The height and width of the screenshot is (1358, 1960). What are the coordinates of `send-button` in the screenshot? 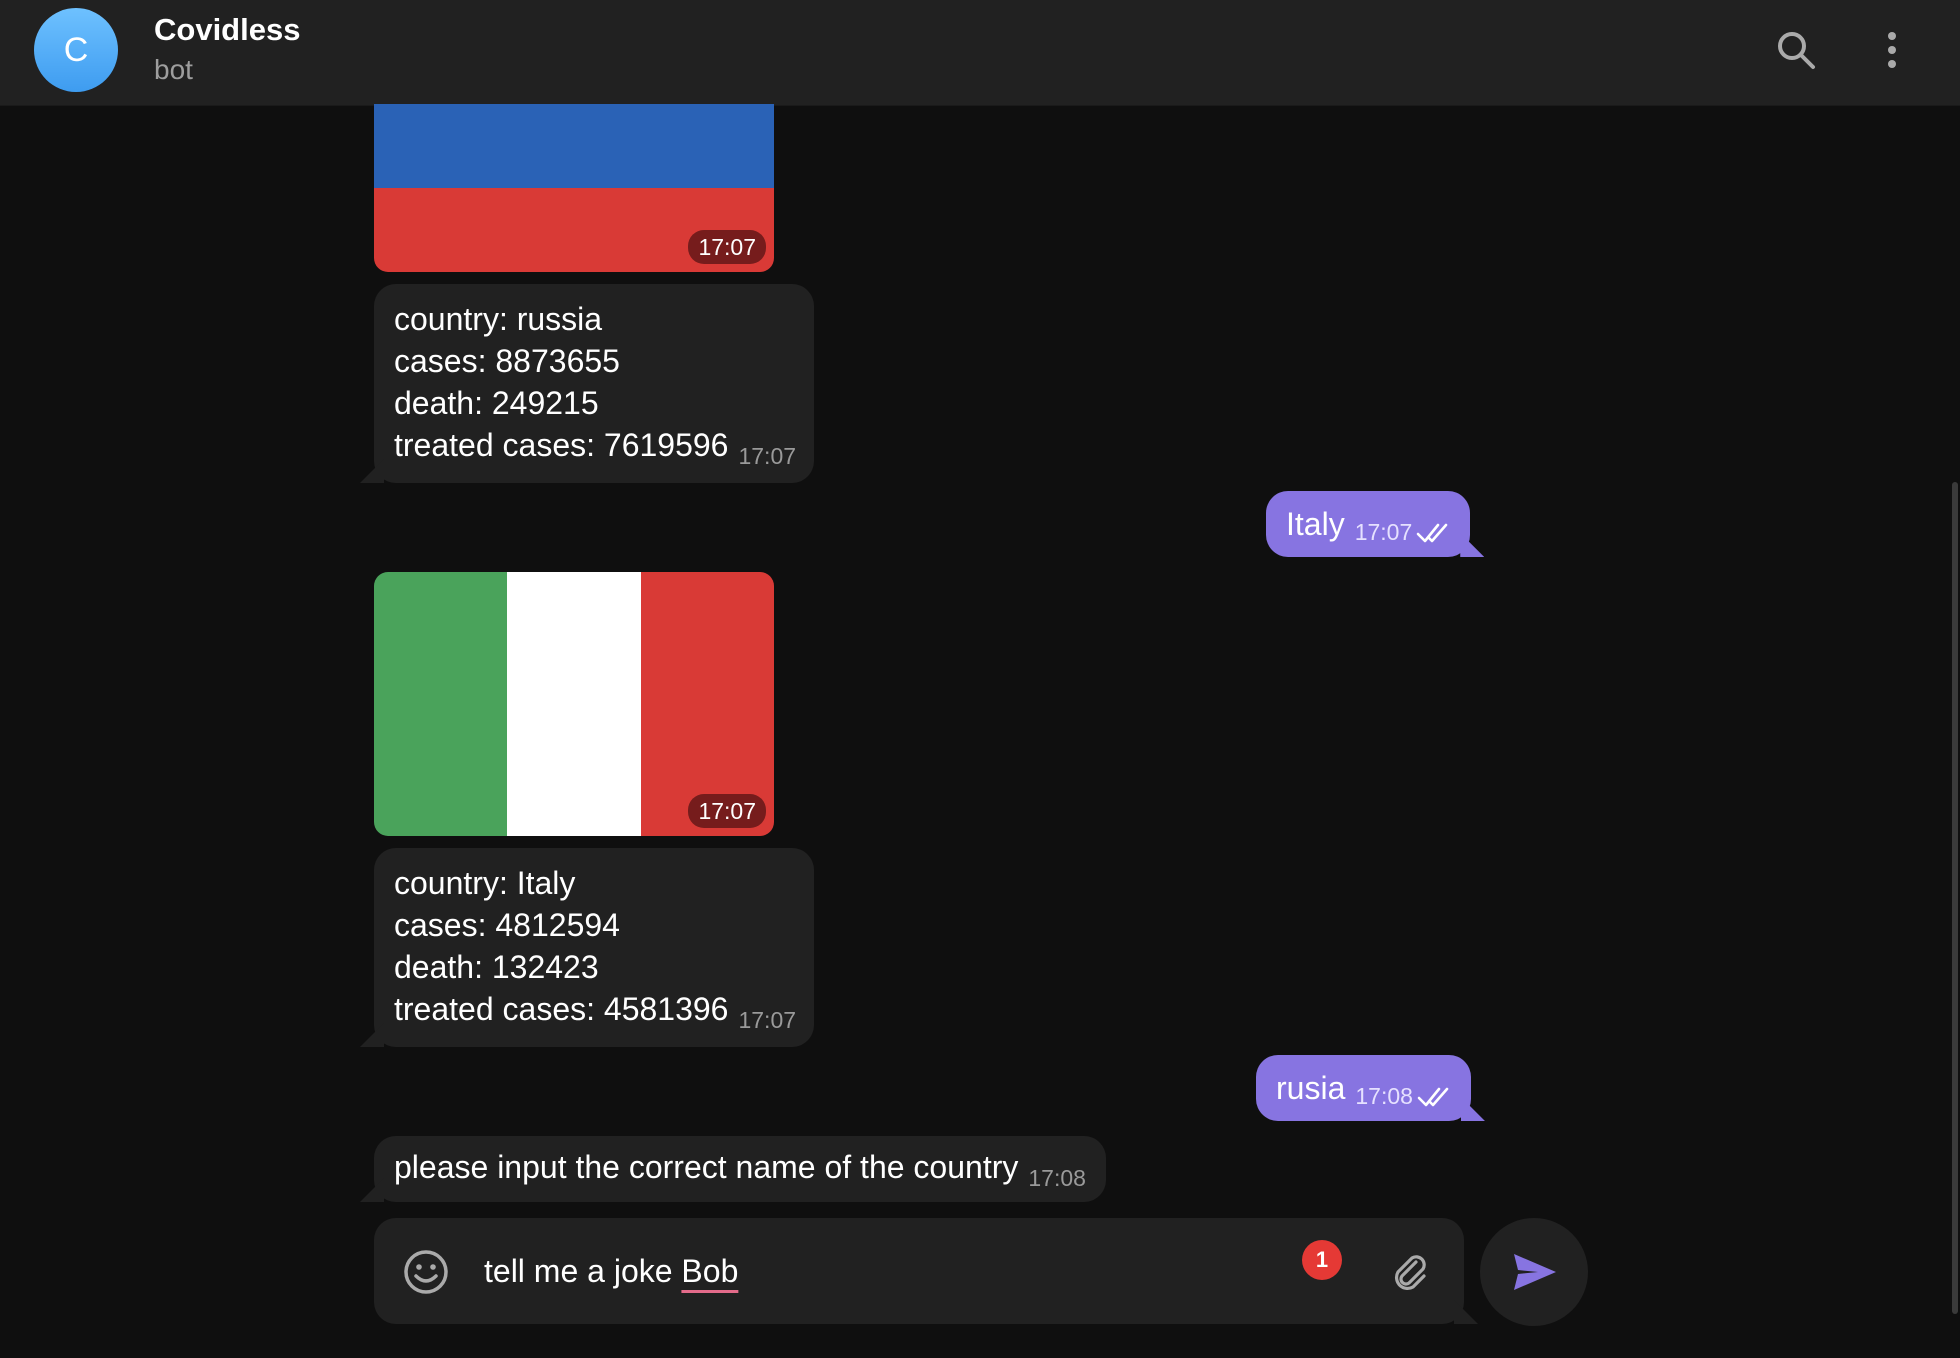 It's located at (1534, 1272).